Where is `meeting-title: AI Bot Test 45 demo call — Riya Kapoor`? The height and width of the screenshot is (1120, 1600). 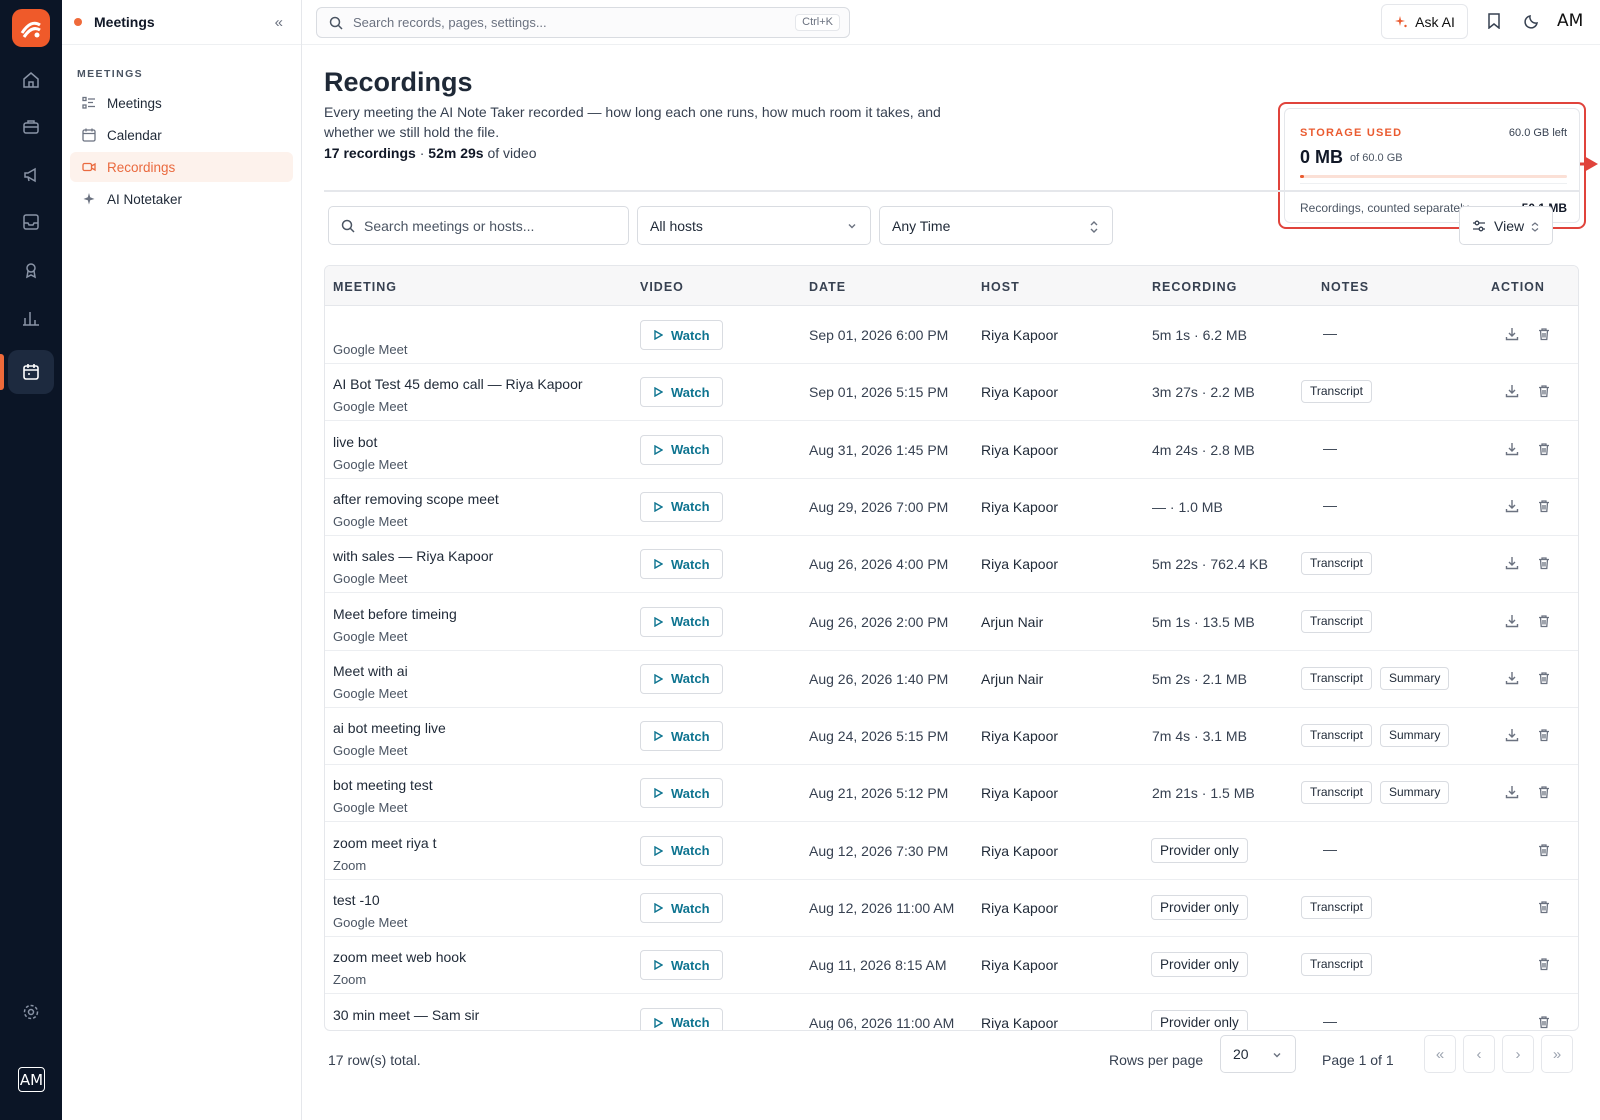
meeting-title: AI Bot Test 45 demo call — Riya Kapoor is located at coordinates (458, 384).